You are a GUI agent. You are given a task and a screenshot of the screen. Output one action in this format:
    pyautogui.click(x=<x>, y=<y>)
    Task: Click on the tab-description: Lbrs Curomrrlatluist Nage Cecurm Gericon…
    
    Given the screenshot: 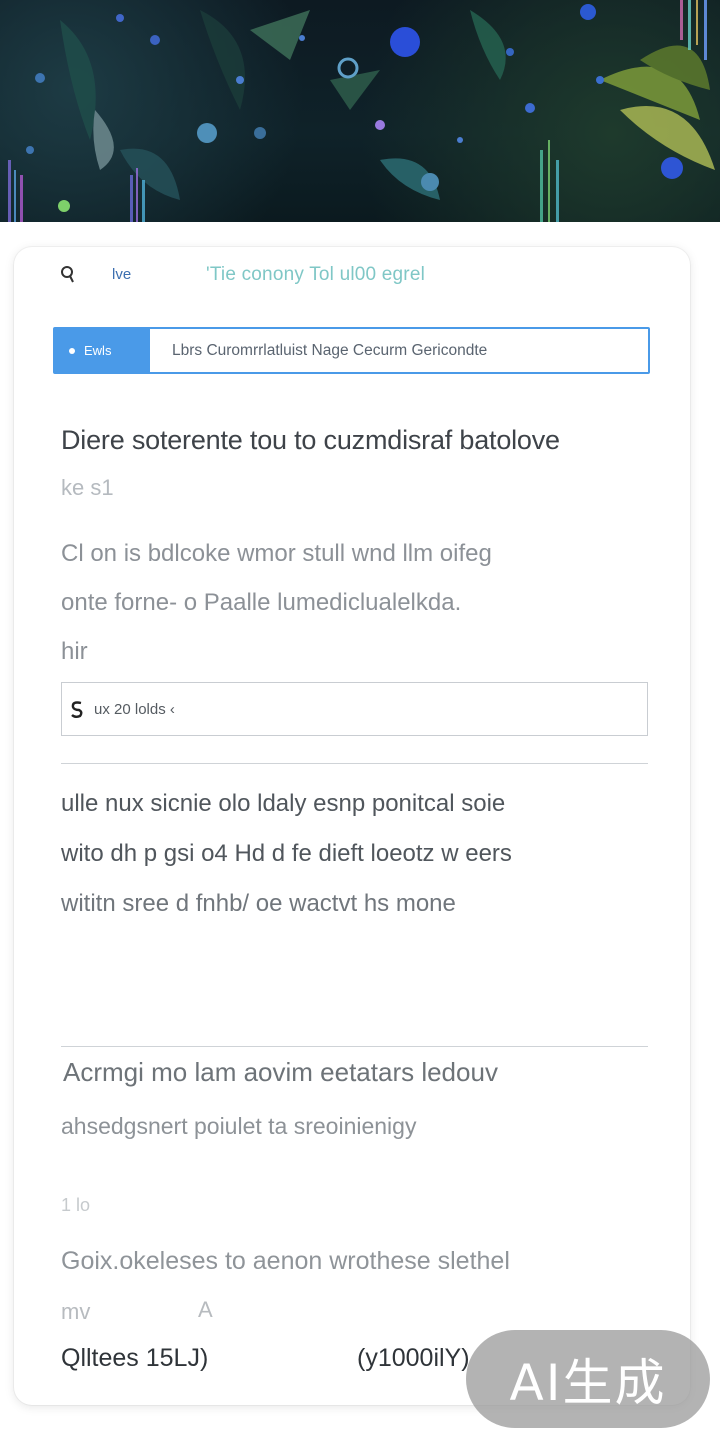 What is the action you would take?
    pyautogui.click(x=399, y=350)
    